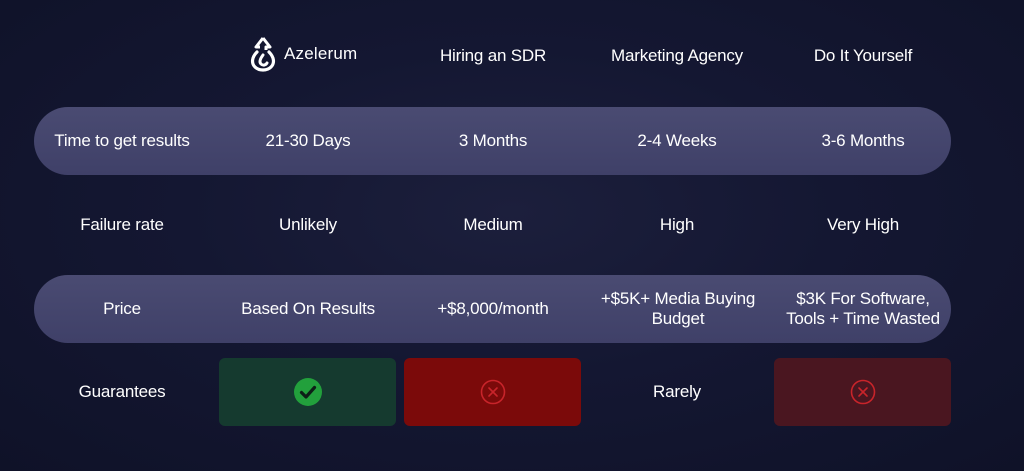 This screenshot has width=1024, height=471. I want to click on price-sdr: +$8,000/month, so click(493, 308).